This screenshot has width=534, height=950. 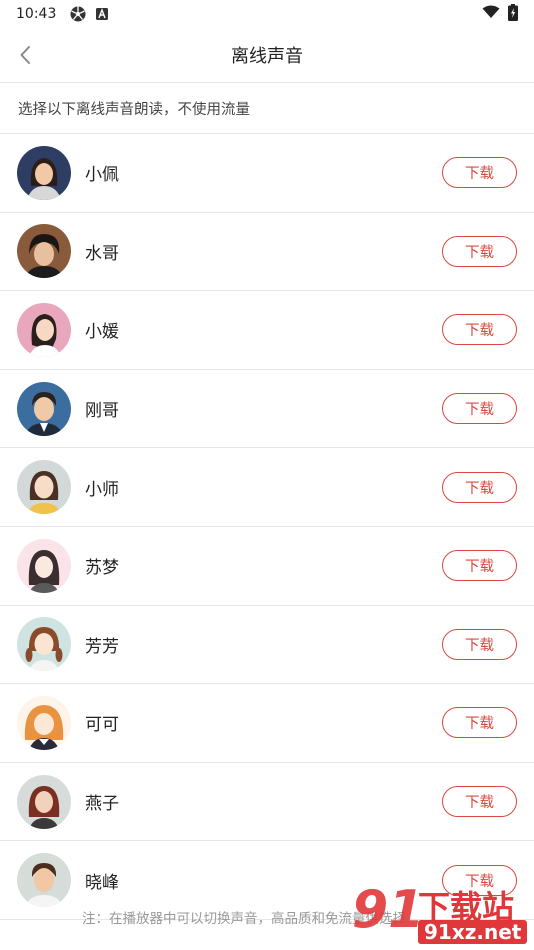 What do you see at coordinates (267, 173) in the screenshot?
I see `list-item: 小佩 下载` at bounding box center [267, 173].